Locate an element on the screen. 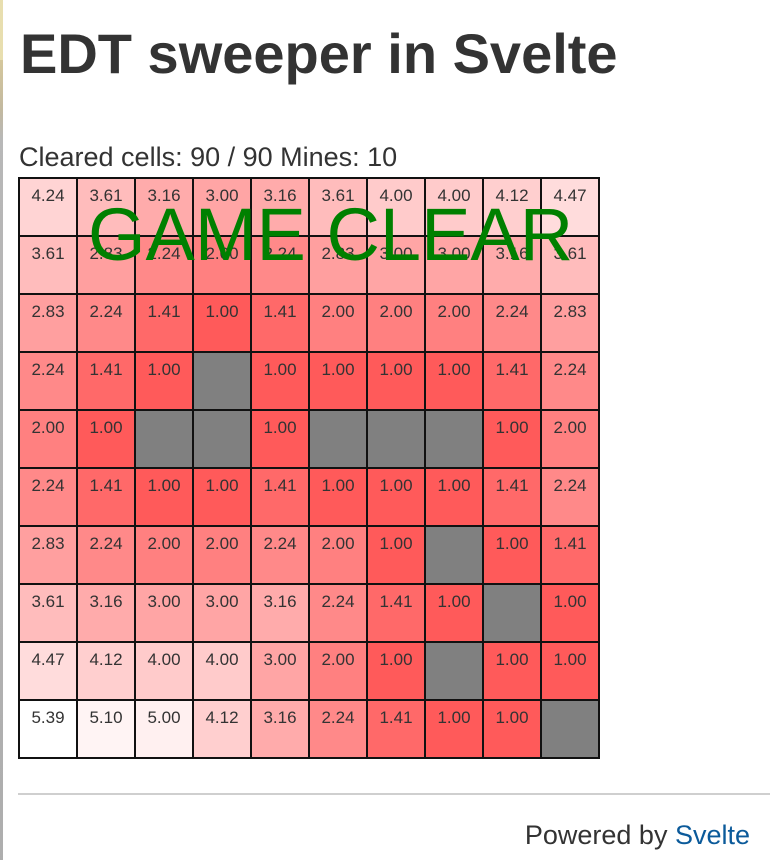  board-cell: 4.24 is located at coordinates (48, 207).